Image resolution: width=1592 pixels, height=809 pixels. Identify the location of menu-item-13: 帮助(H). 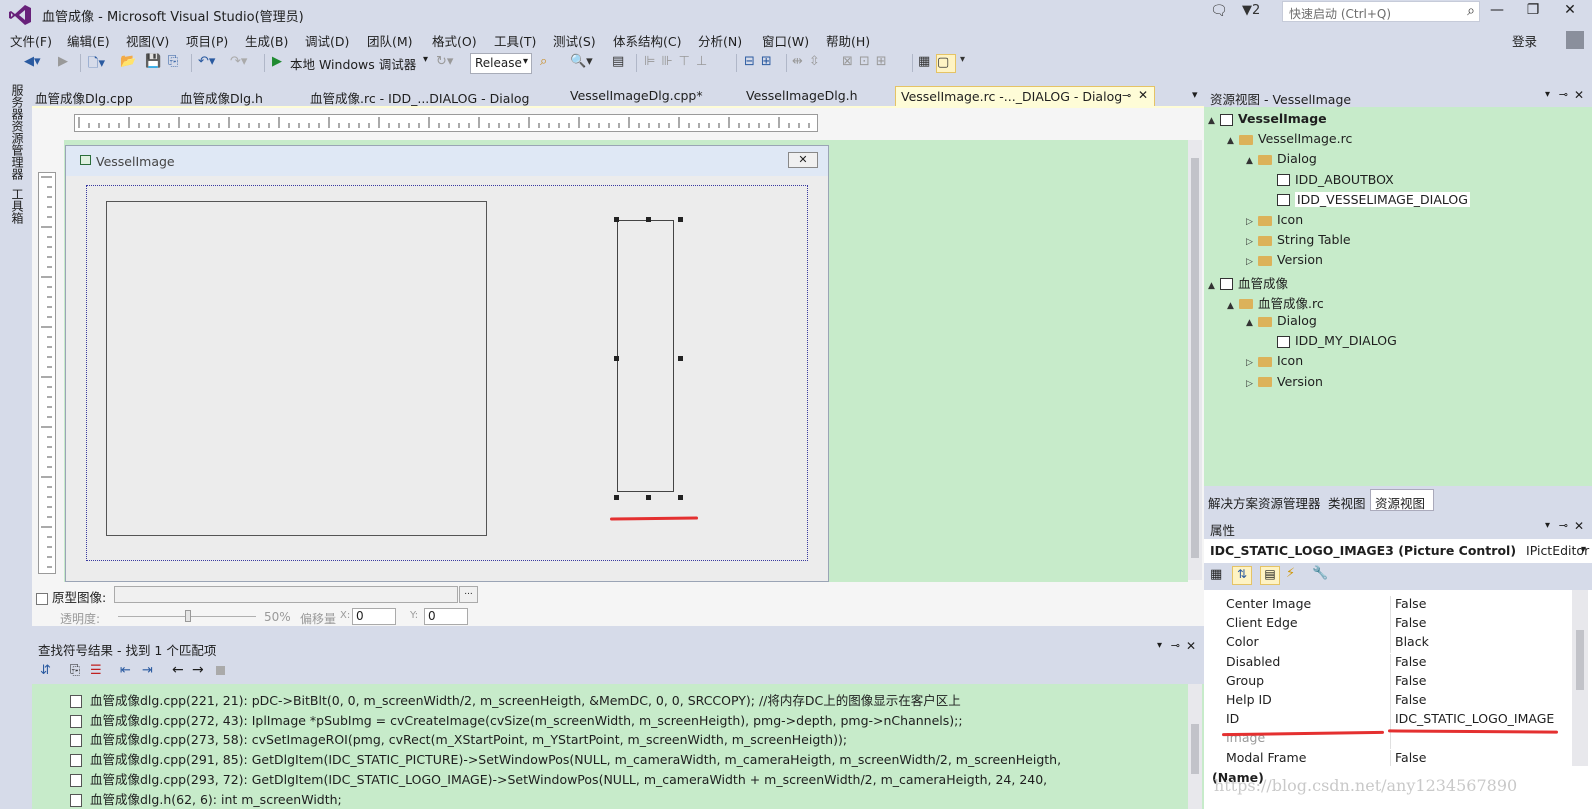
(848, 40).